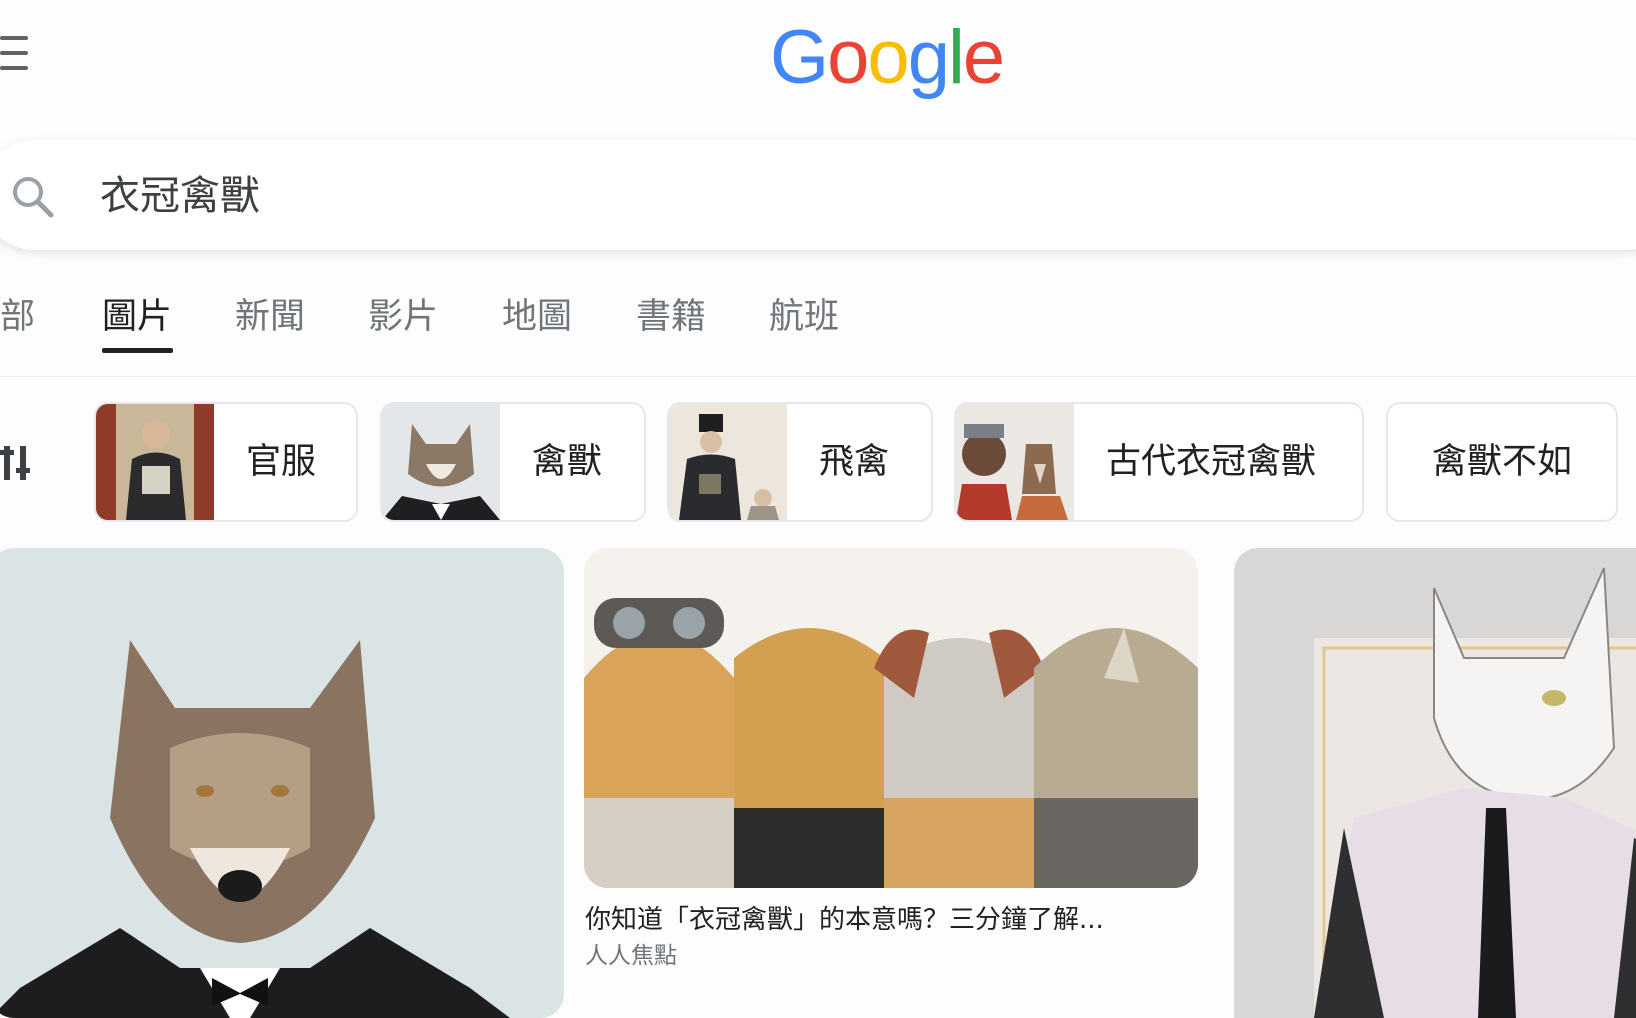 The width and height of the screenshot is (1636, 1018). Describe the element at coordinates (270, 317) in the screenshot. I see `tab-news: 新聞` at that location.